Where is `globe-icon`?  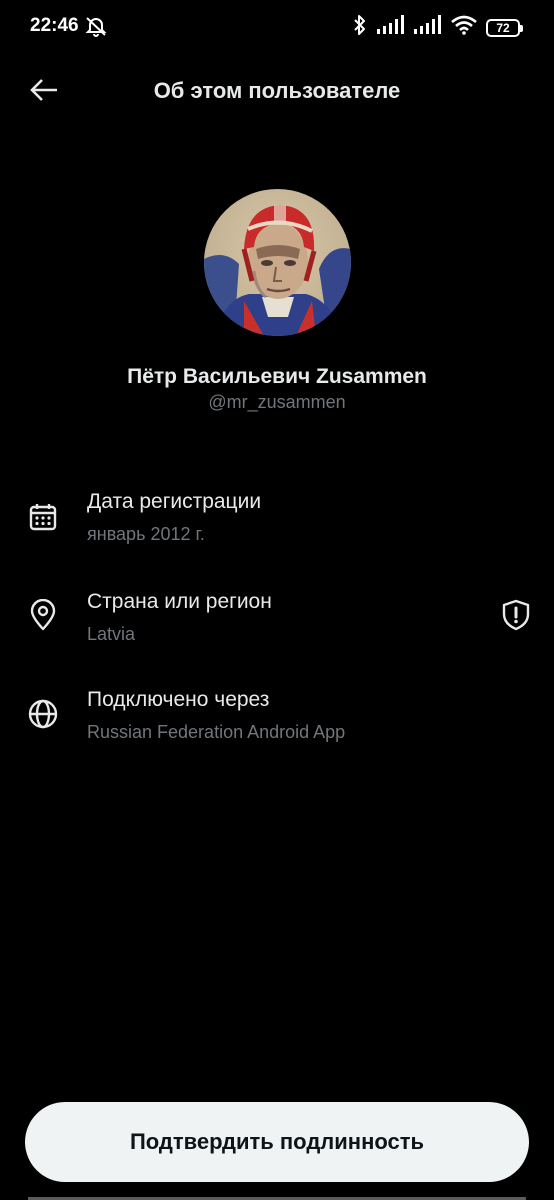 globe-icon is located at coordinates (43, 714).